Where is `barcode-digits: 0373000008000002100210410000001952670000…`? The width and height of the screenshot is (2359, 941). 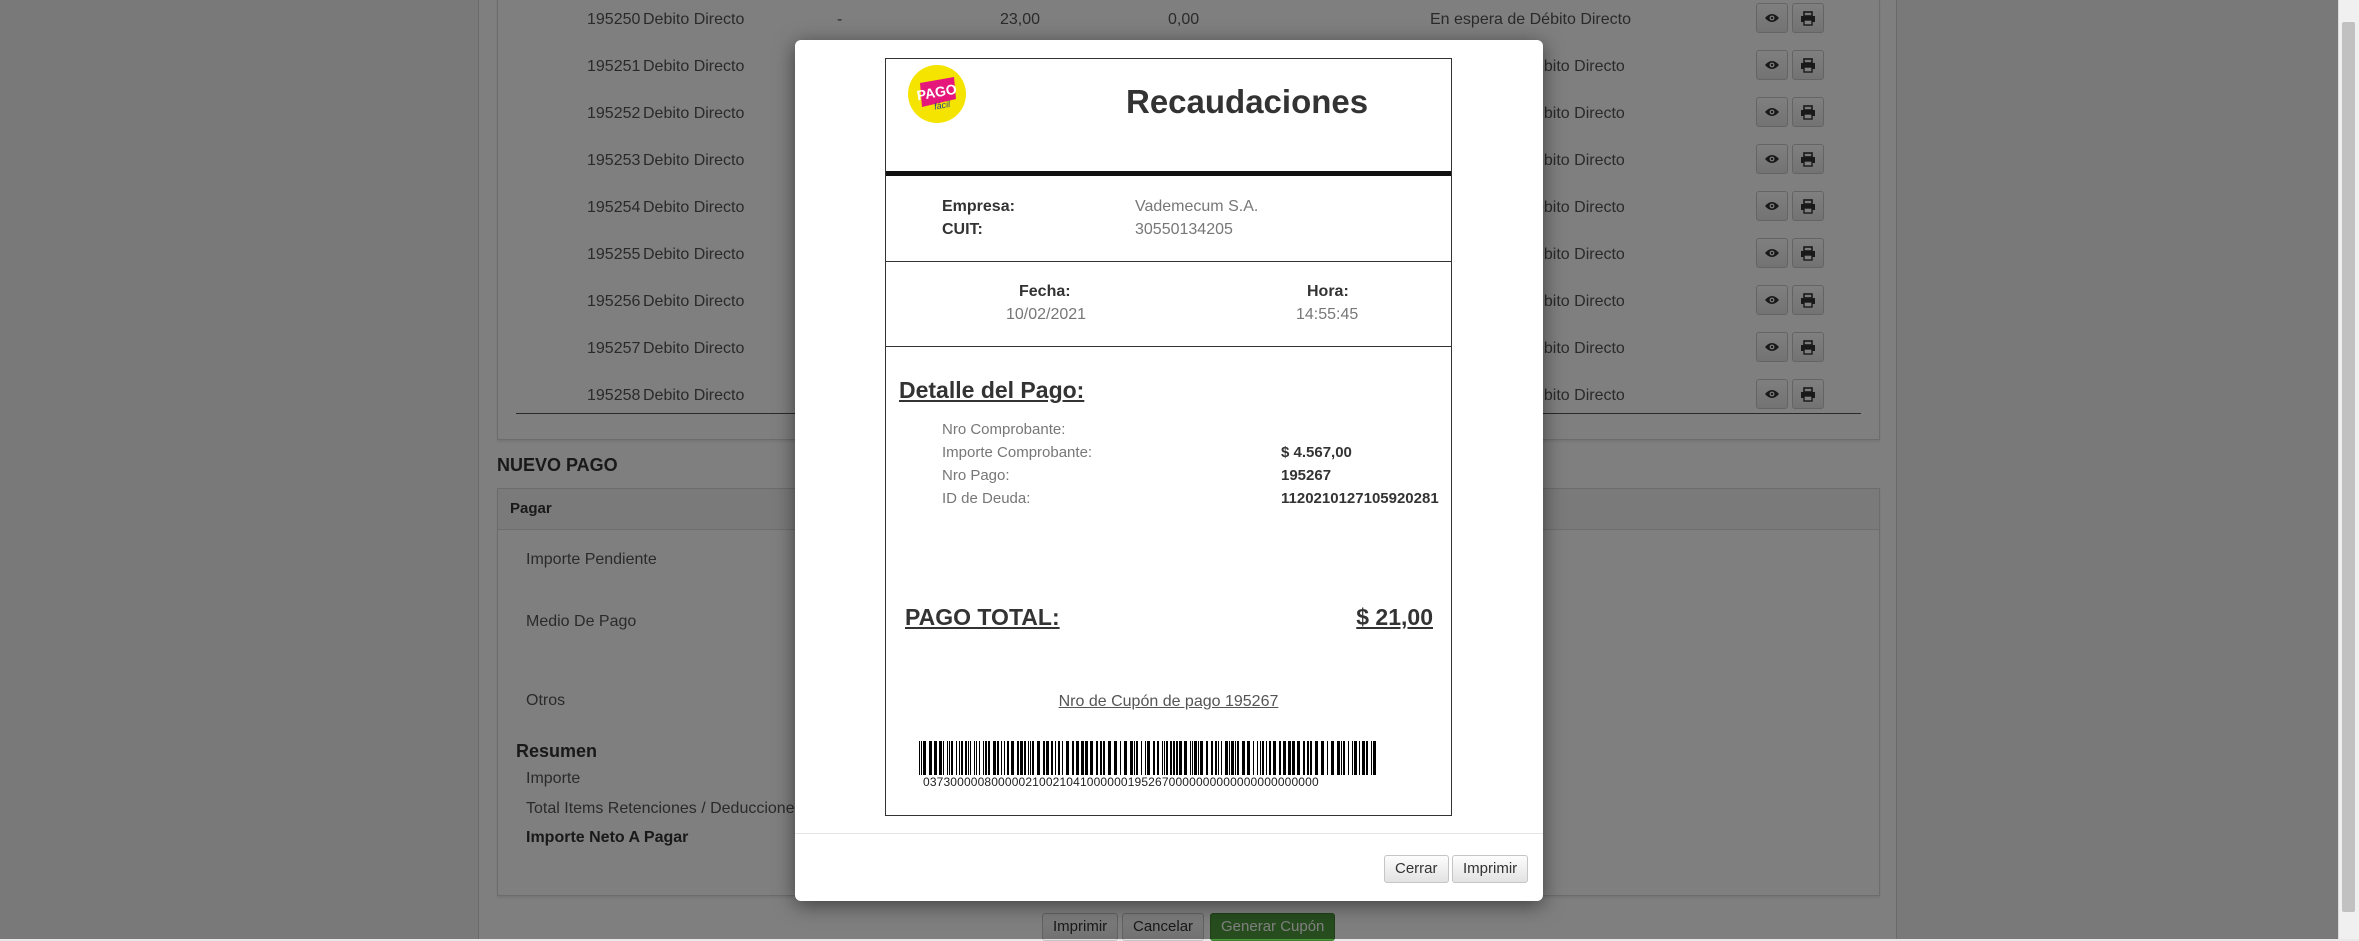 barcode-digits: 0373000008000002100210410000001952670000… is located at coordinates (1121, 782).